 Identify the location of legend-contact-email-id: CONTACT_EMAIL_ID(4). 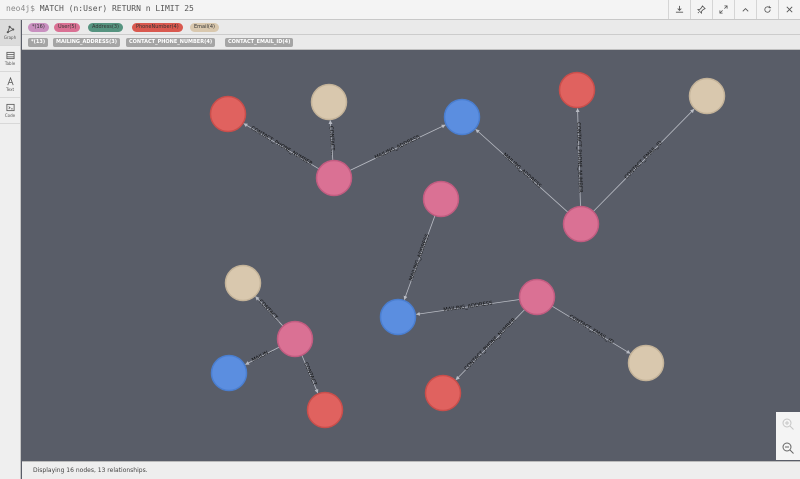
(259, 42).